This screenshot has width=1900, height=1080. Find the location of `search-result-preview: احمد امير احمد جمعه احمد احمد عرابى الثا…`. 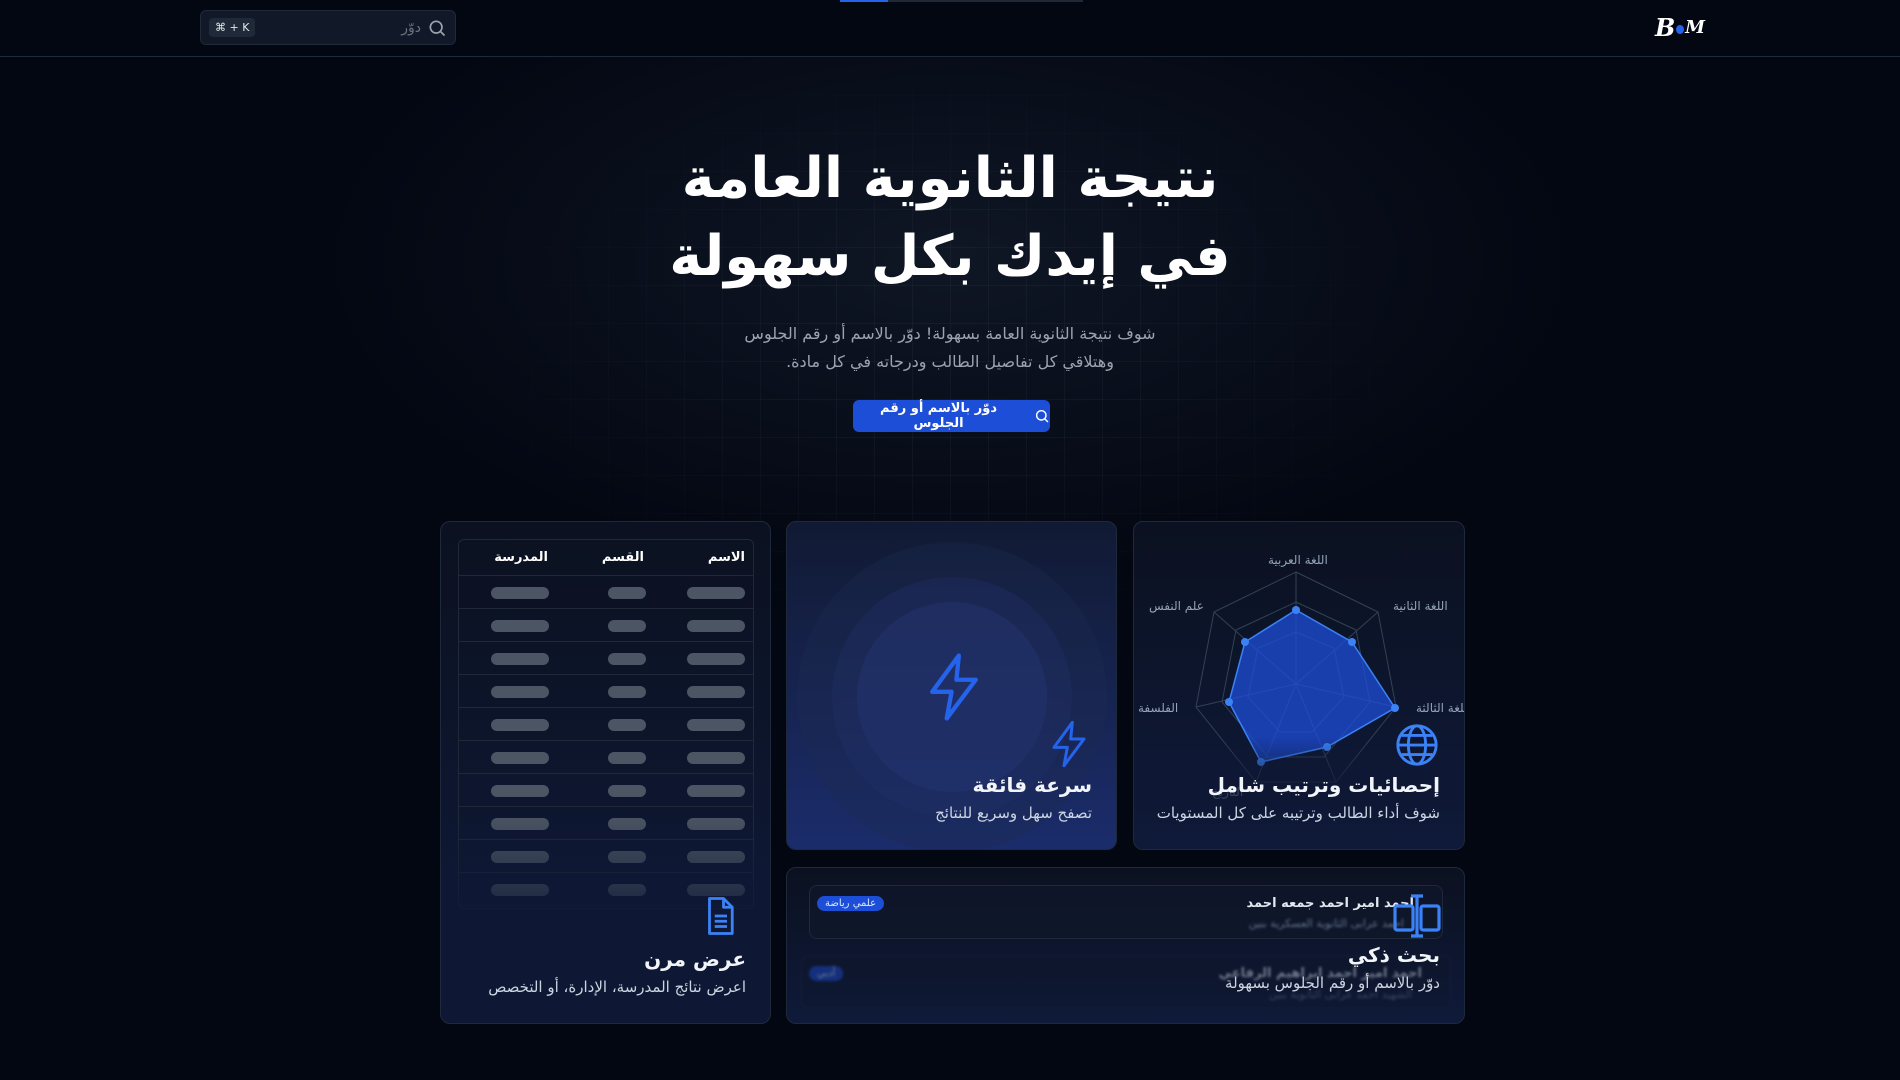

search-result-preview: احمد امير احمد جمعه احمد احمد عرابى الثا… is located at coordinates (1126, 912).